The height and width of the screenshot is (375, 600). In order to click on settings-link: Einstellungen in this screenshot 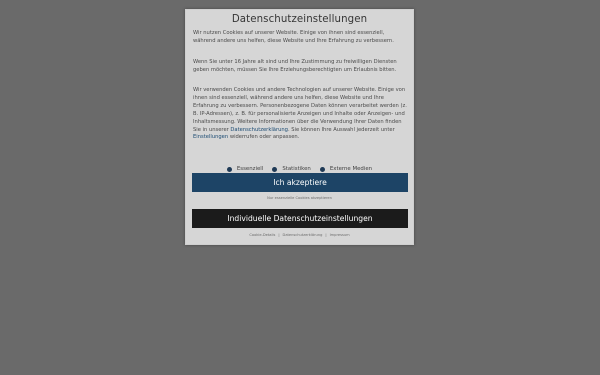, I will do `click(210, 137)`.